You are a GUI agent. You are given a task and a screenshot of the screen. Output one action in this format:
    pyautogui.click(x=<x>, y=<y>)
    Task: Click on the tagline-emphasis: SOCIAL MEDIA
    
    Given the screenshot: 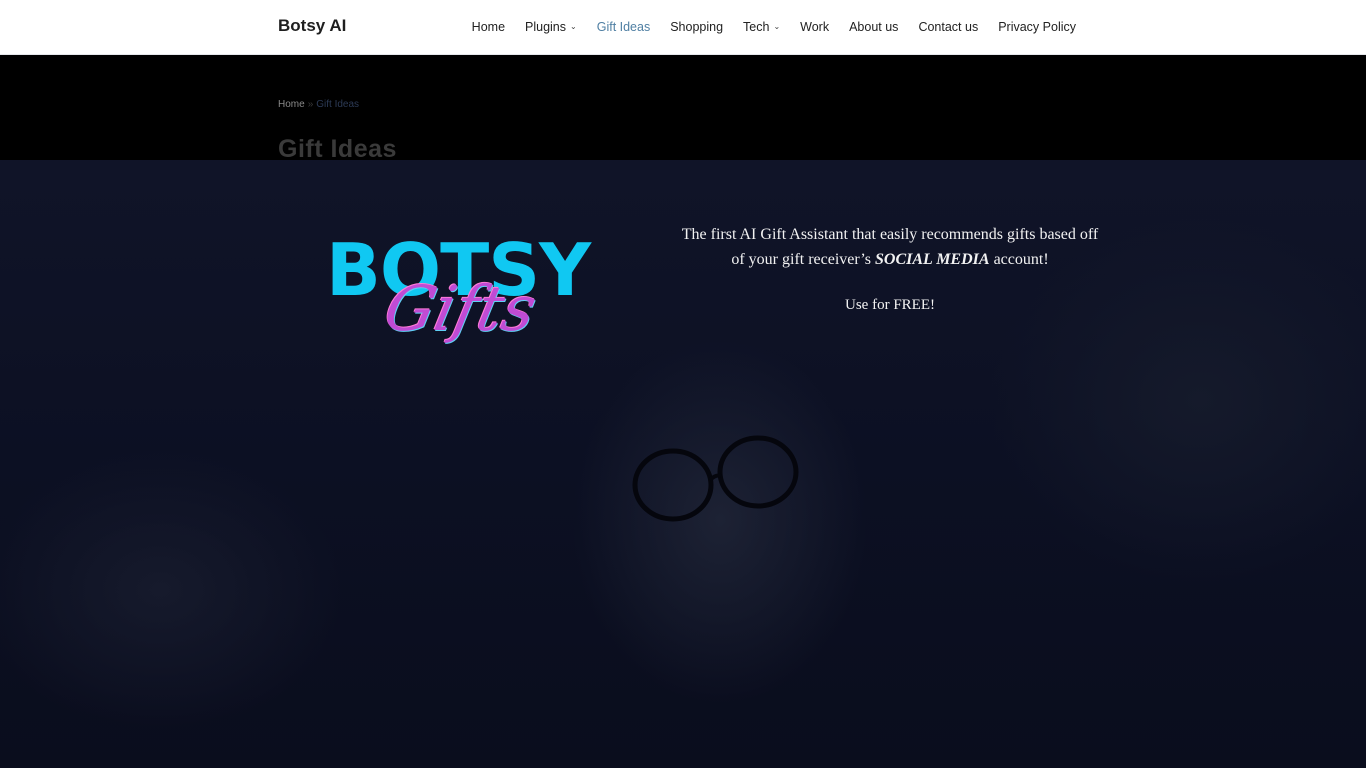 What is the action you would take?
    pyautogui.click(x=932, y=259)
    